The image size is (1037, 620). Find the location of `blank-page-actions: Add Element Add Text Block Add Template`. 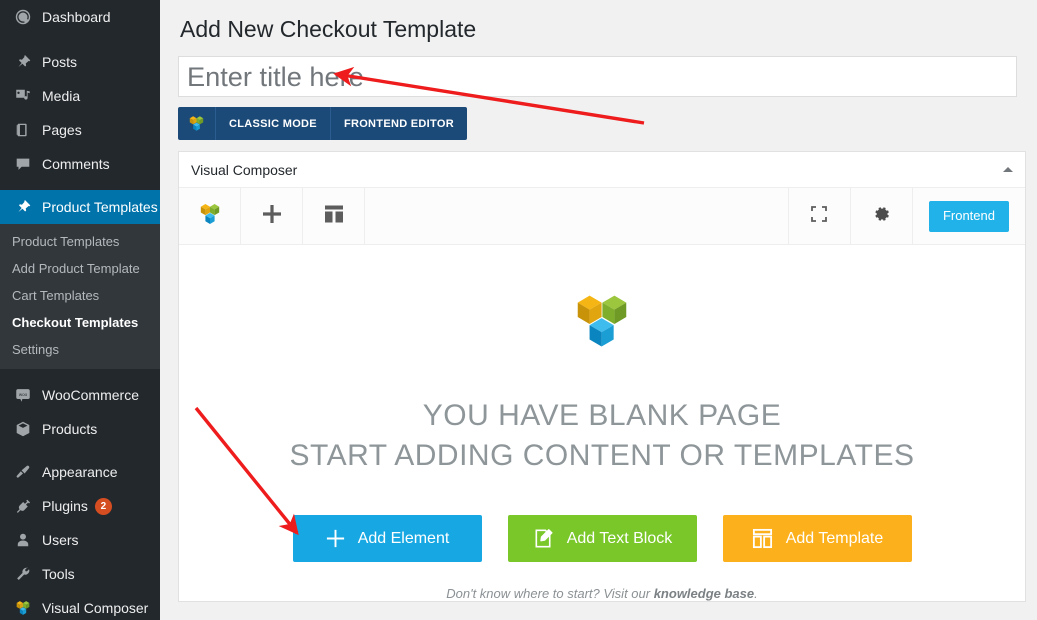

blank-page-actions: Add Element Add Text Block Add Template is located at coordinates (602, 539).